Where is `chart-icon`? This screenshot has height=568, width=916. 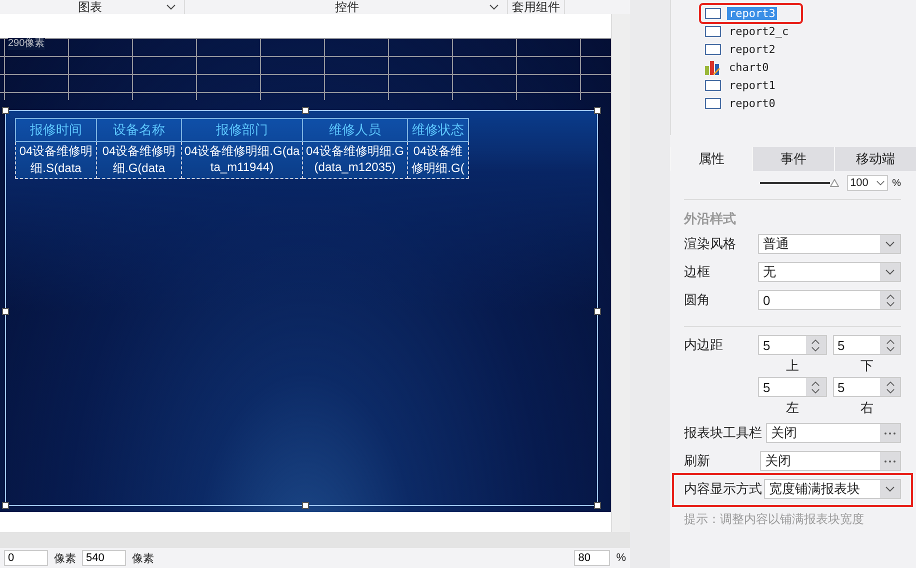
chart-icon is located at coordinates (713, 67).